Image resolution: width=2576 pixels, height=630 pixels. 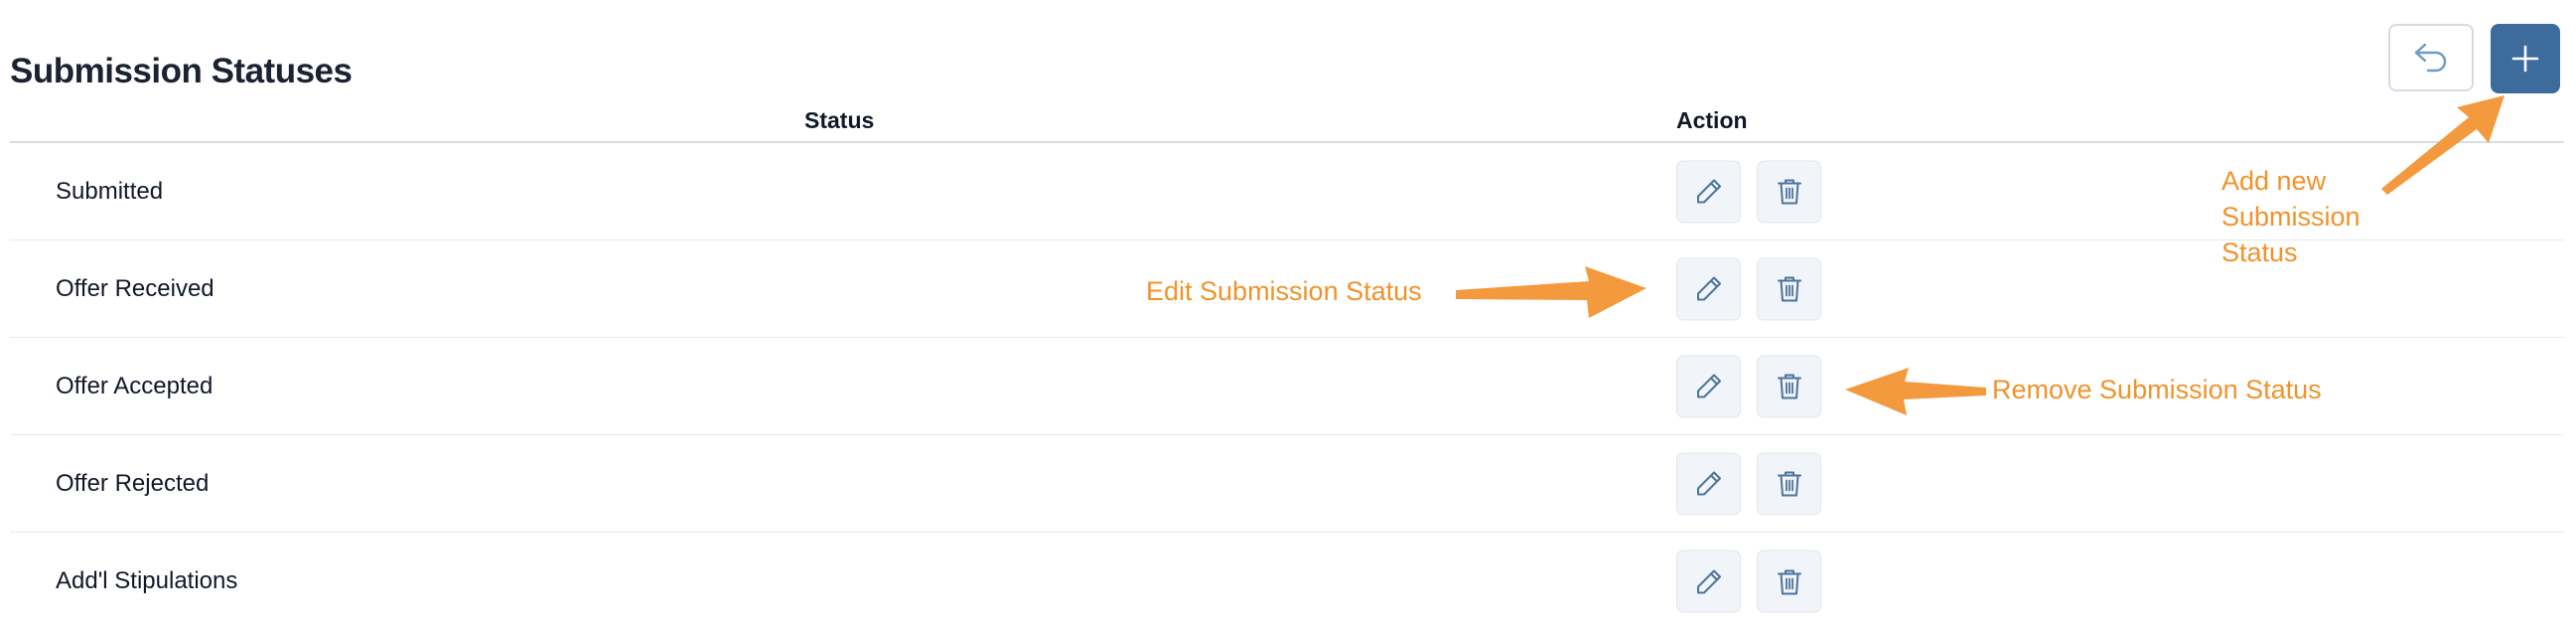 I want to click on undo-button, so click(x=2431, y=58).